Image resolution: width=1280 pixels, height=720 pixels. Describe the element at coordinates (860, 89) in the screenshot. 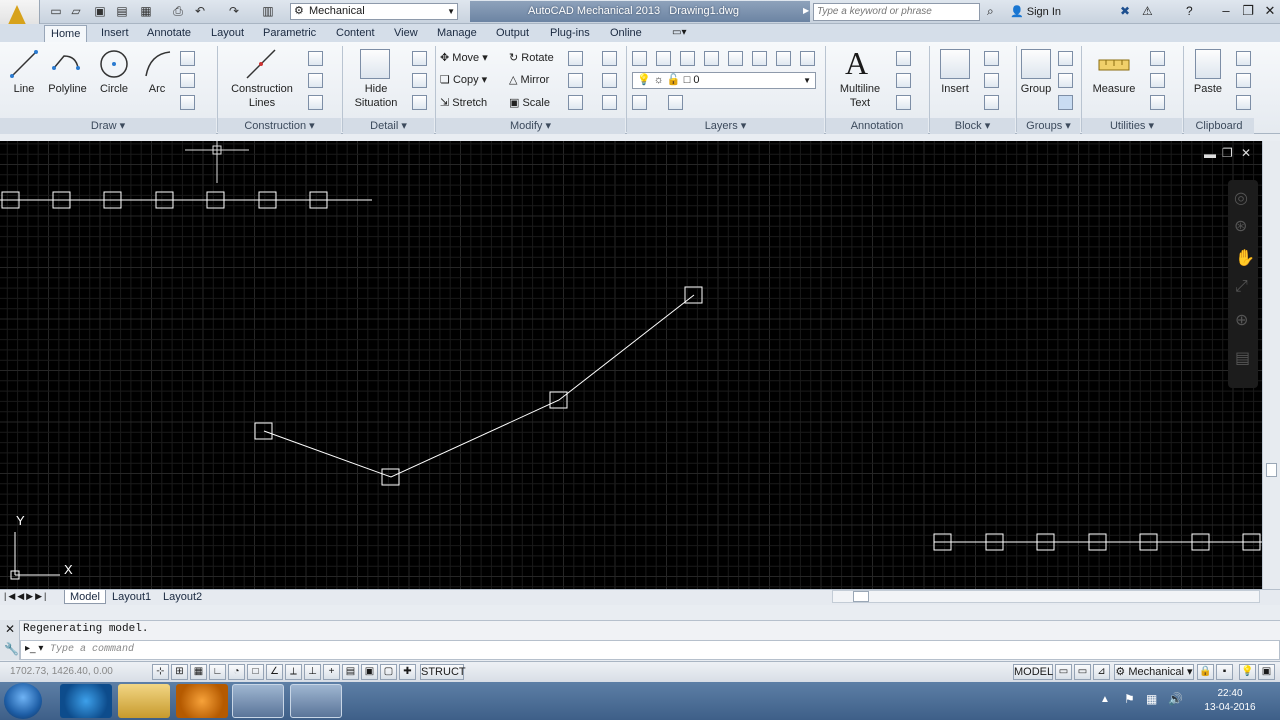

I see `multiline-text-label1: Multiline` at that location.